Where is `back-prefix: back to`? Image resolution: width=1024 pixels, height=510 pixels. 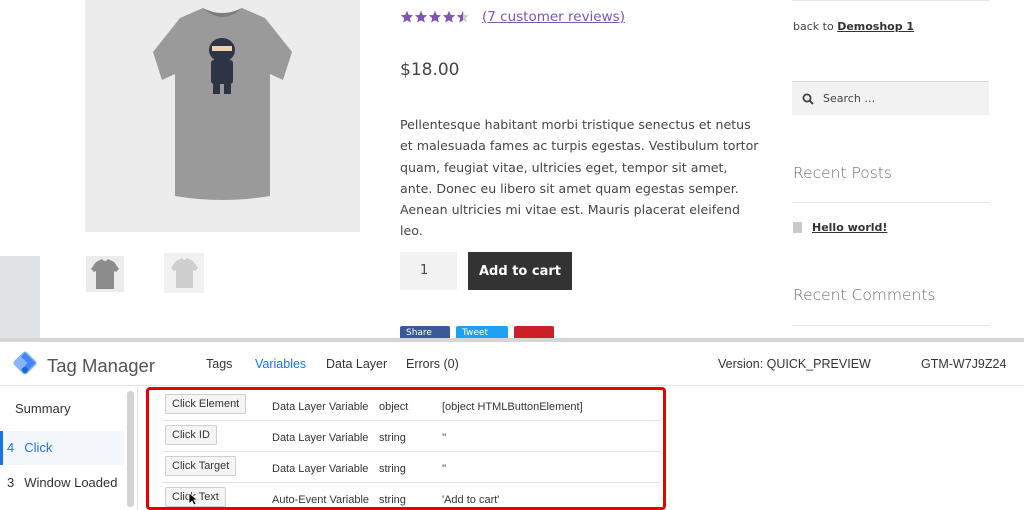
back-prefix: back to is located at coordinates (815, 26).